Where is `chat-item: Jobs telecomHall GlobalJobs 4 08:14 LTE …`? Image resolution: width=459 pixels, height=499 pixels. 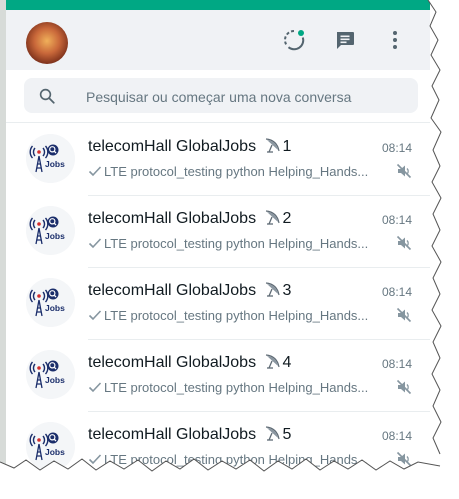
chat-item: Jobs telecomHall GlobalJobs 4 08:14 LTE … is located at coordinates (218, 375).